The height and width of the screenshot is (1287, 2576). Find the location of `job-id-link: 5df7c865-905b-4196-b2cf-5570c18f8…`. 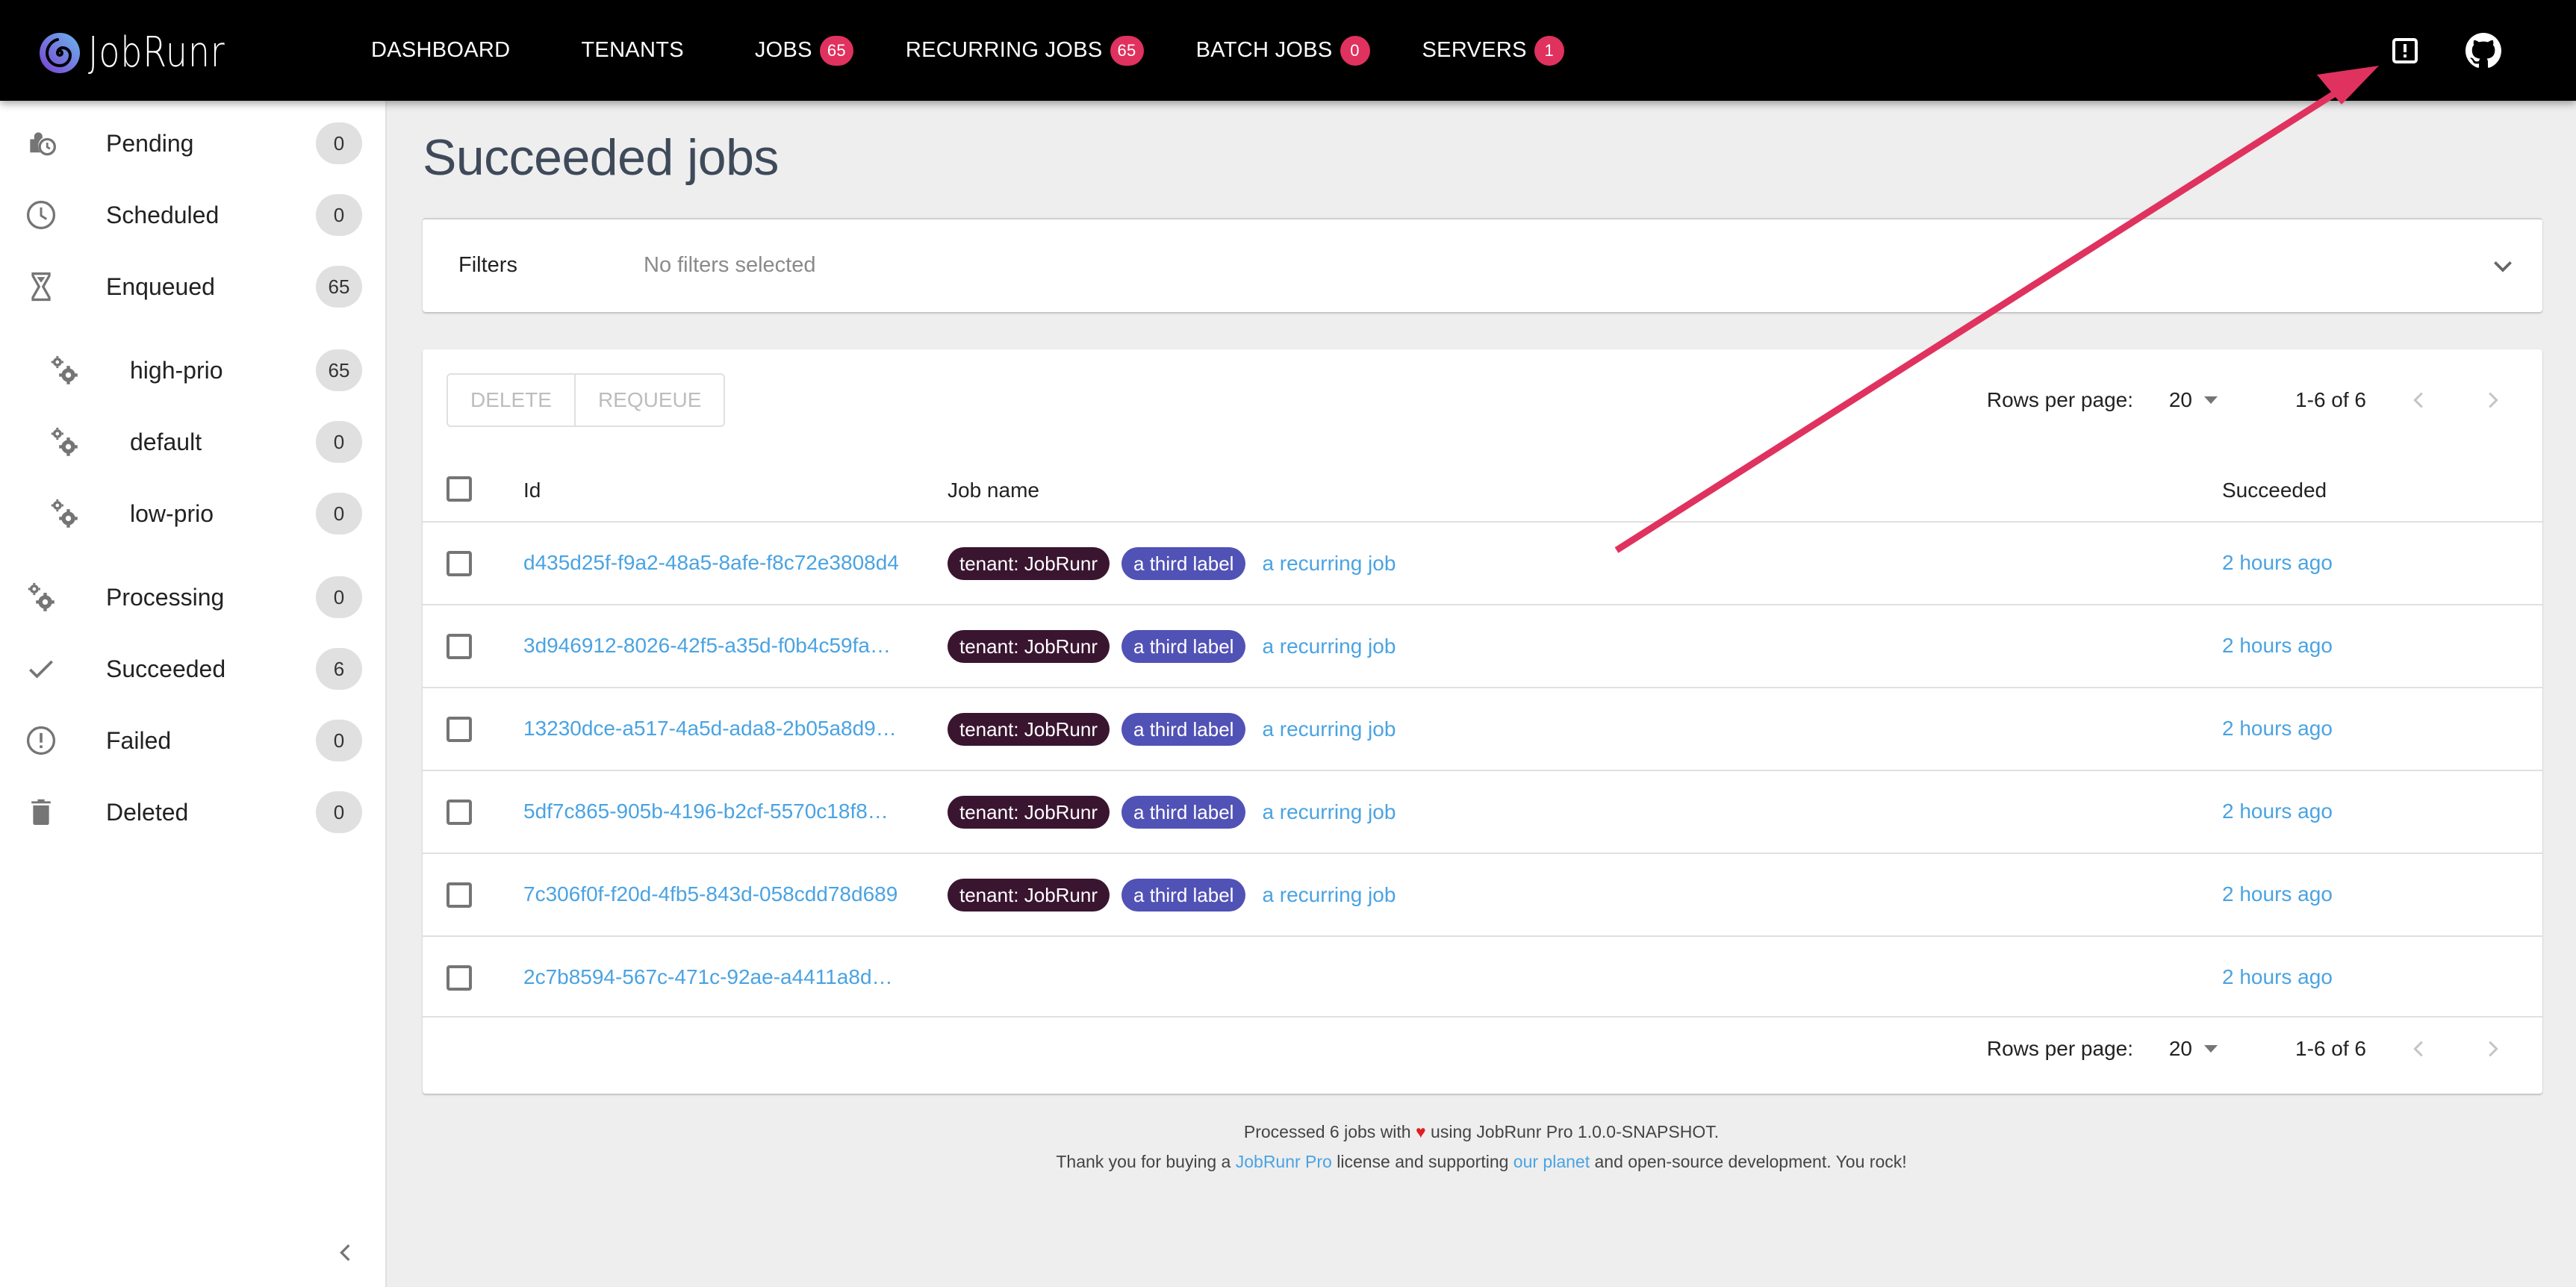

job-id-link: 5df7c865-905b-4196-b2cf-5570c18f8… is located at coordinates (706, 811).